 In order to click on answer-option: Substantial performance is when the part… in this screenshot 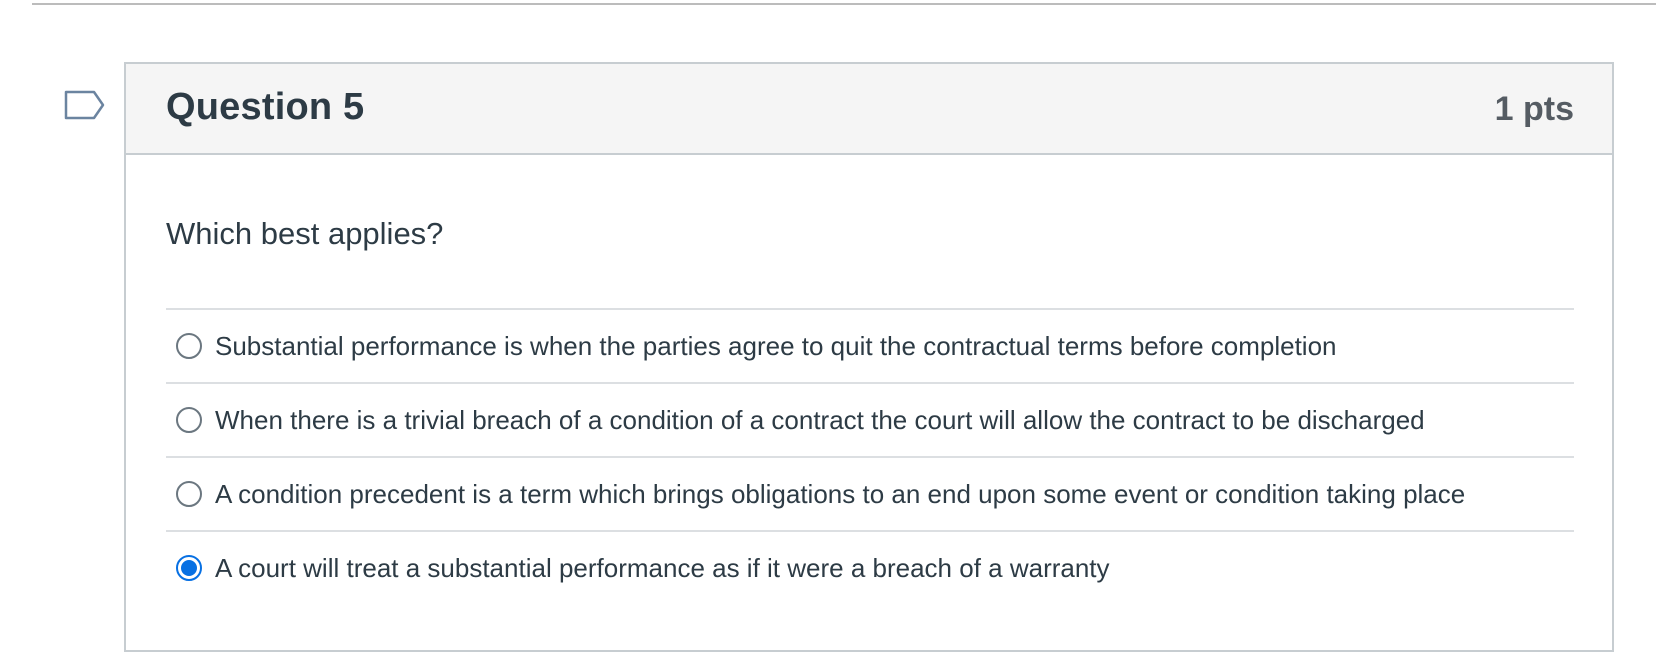, I will do `click(870, 345)`.